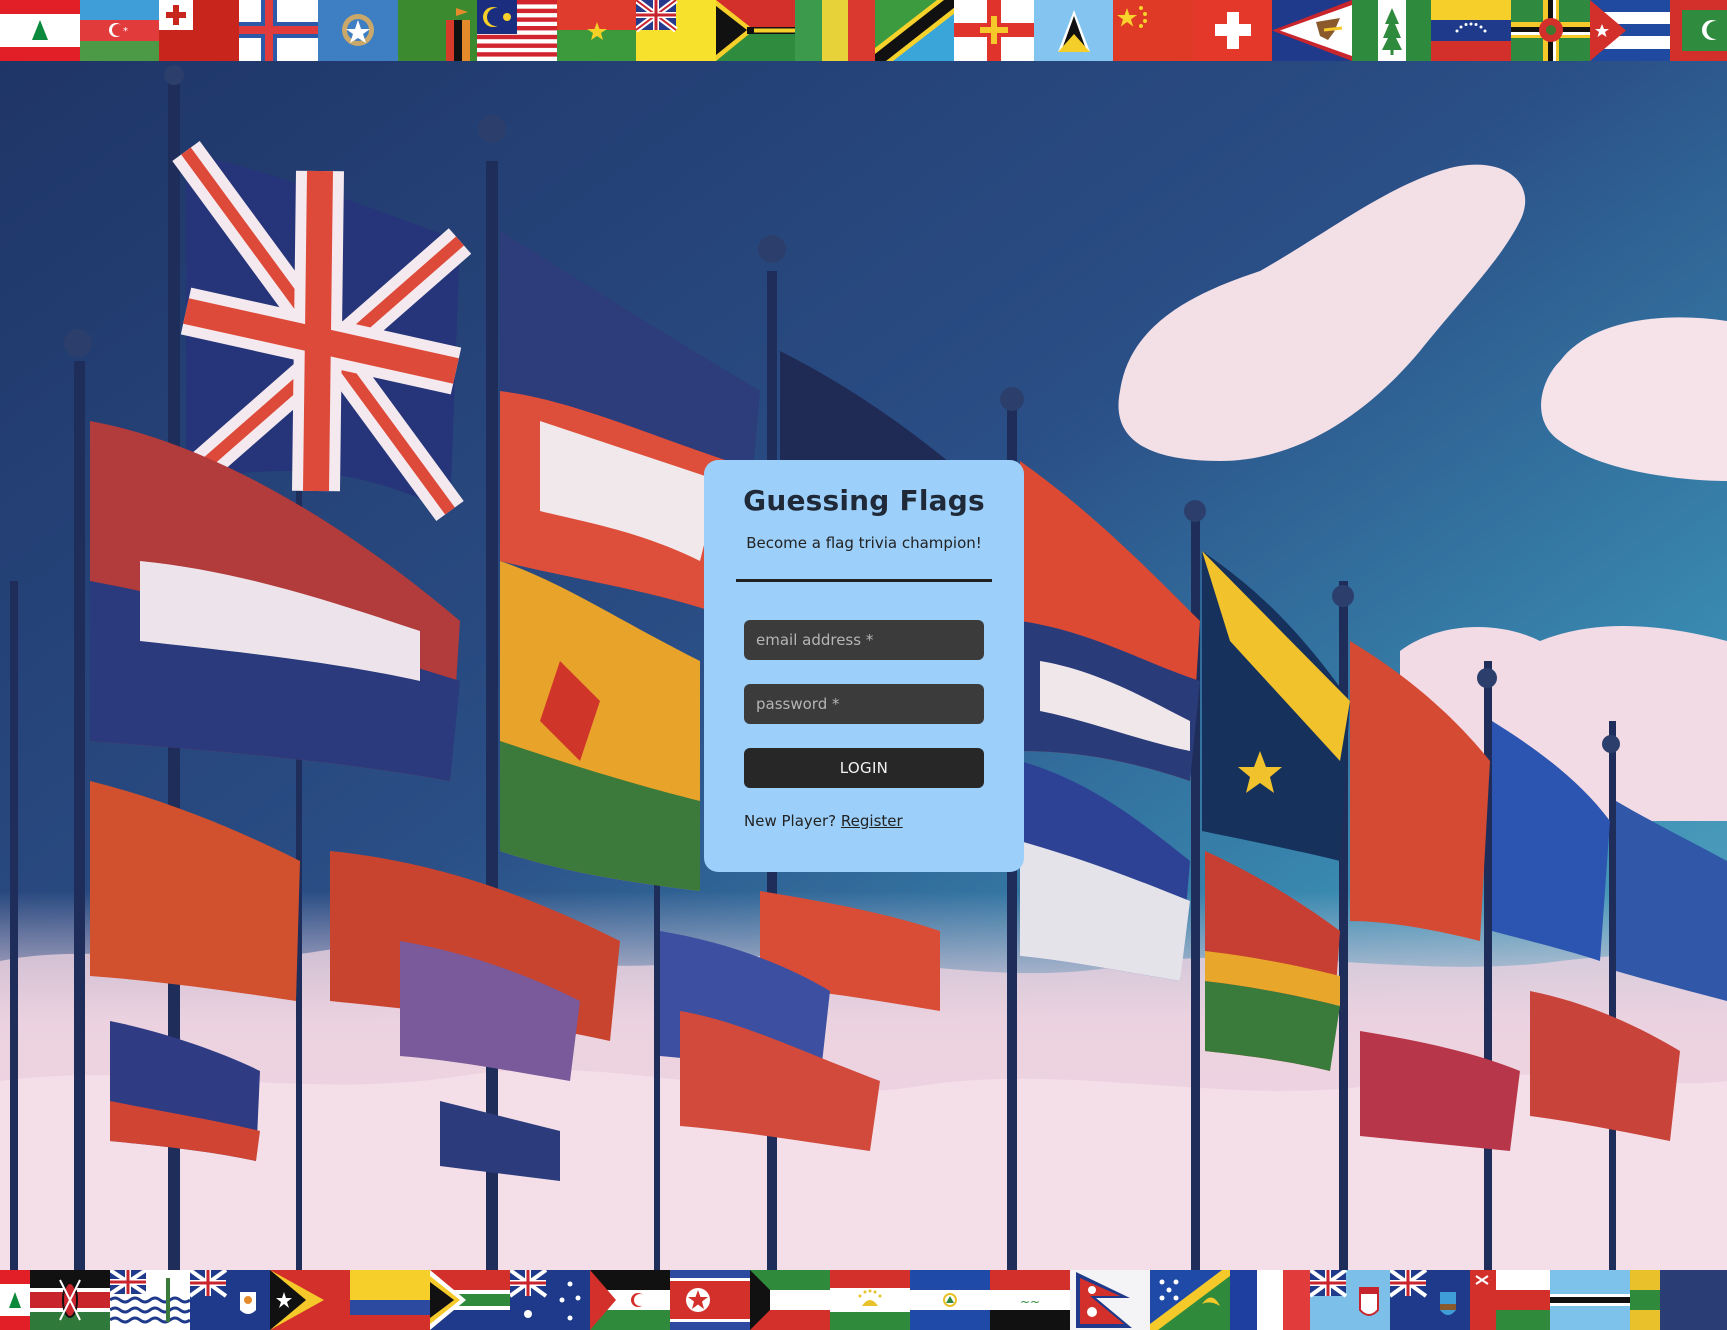 This screenshot has height=1330, width=1727. I want to click on solomon-islands-flag-icon, so click(1190, 1300).